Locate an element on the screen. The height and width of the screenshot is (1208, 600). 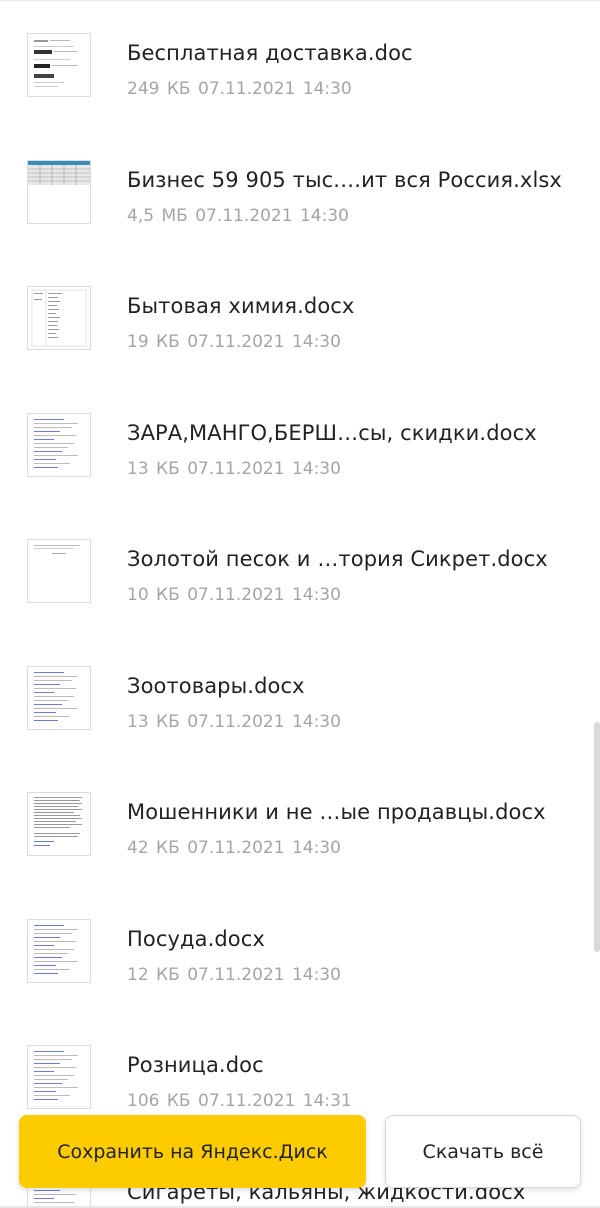
file-meta: 12 КБ 07.11.2021 14:30 is located at coordinates (234, 975).